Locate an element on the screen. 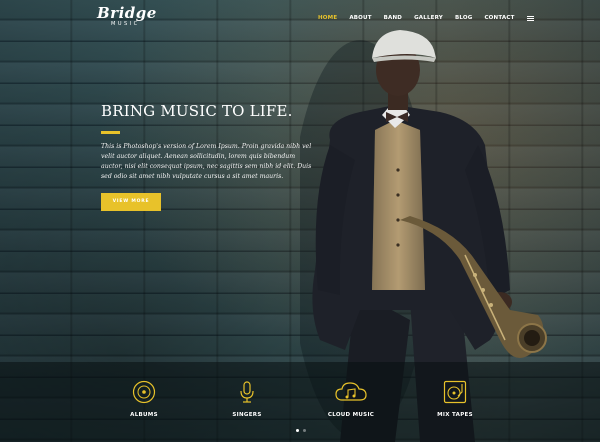 The width and height of the screenshot is (600, 442). feature-cloud-music: CLOUD MUSIC is located at coordinates (351, 399).